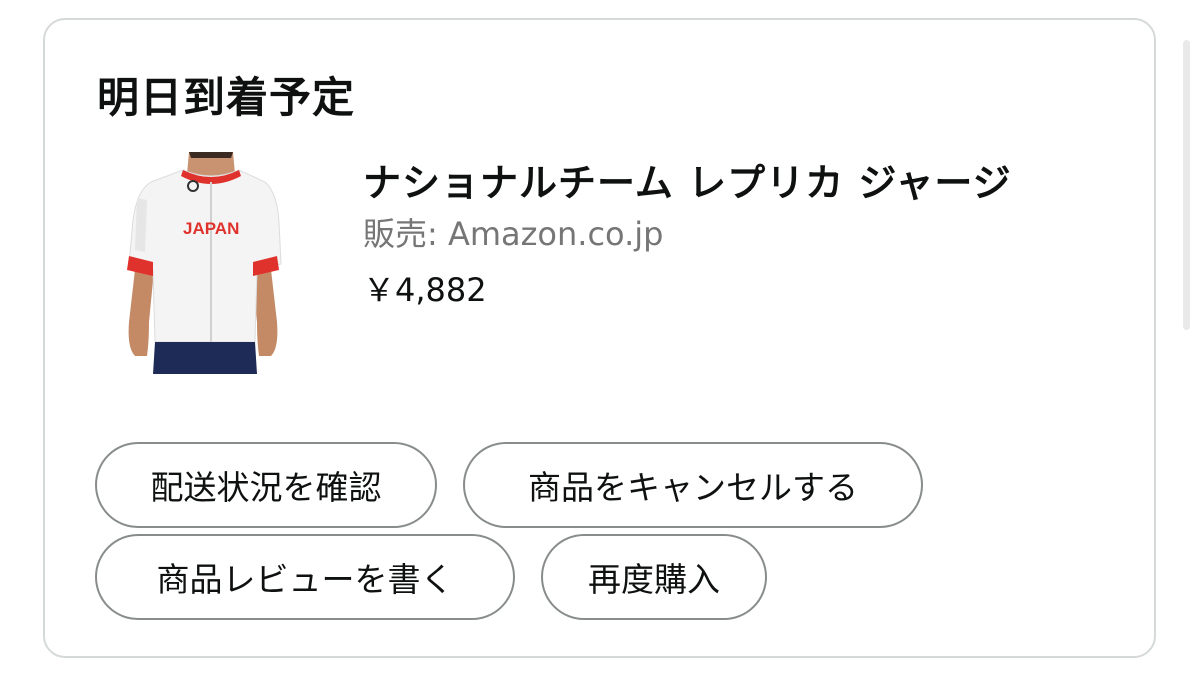 Image resolution: width=1200 pixels, height=682 pixels. What do you see at coordinates (513, 234) in the screenshot?
I see `seller-text: 販売: Amazon.co.jp` at bounding box center [513, 234].